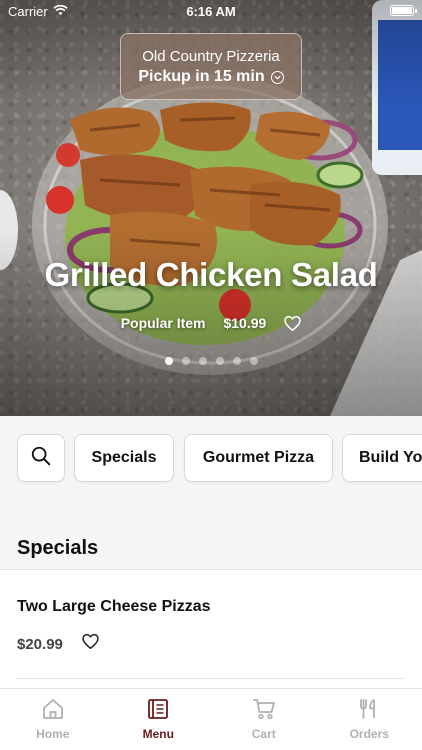 The height and width of the screenshot is (750, 422). What do you see at coordinates (258, 458) in the screenshot?
I see `category-chip-gourmet-pizza: Gourmet Pizza` at bounding box center [258, 458].